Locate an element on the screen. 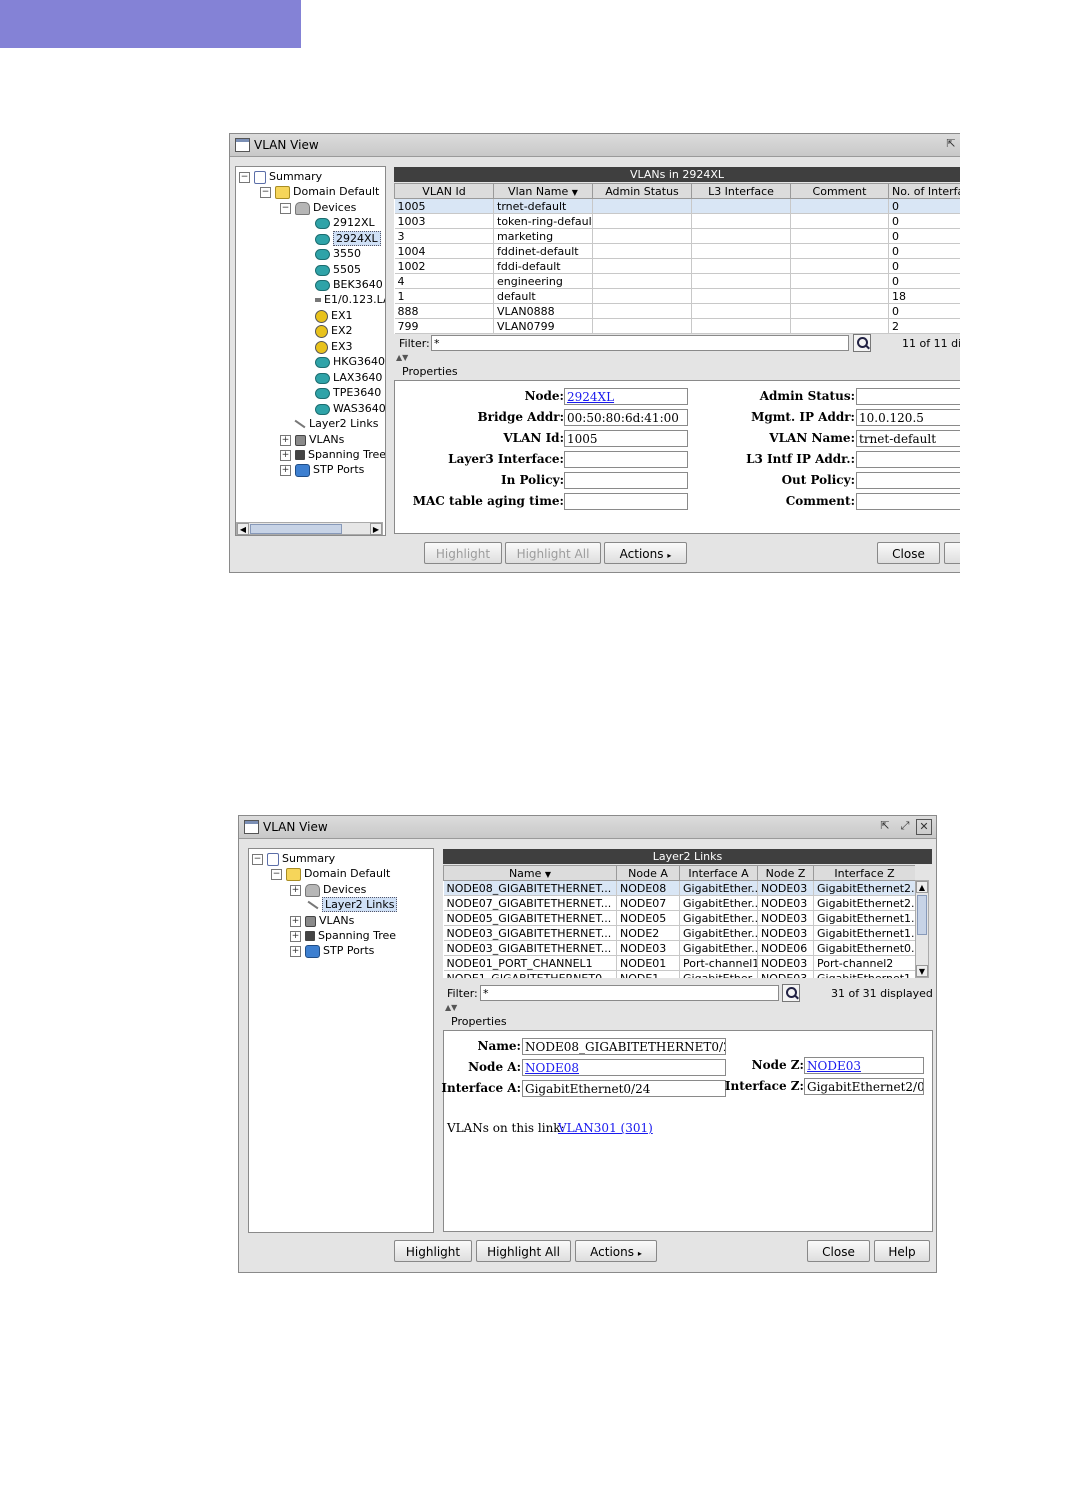 The height and width of the screenshot is (1488, 1071). scroll-left-arrow: ◀ is located at coordinates (243, 529).